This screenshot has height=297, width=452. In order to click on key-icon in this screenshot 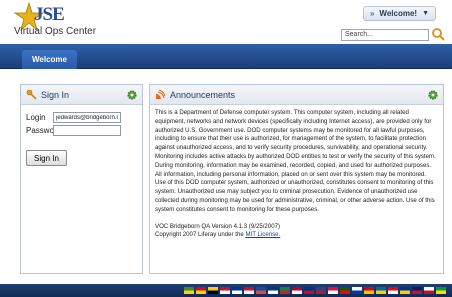, I will do `click(31, 94)`.